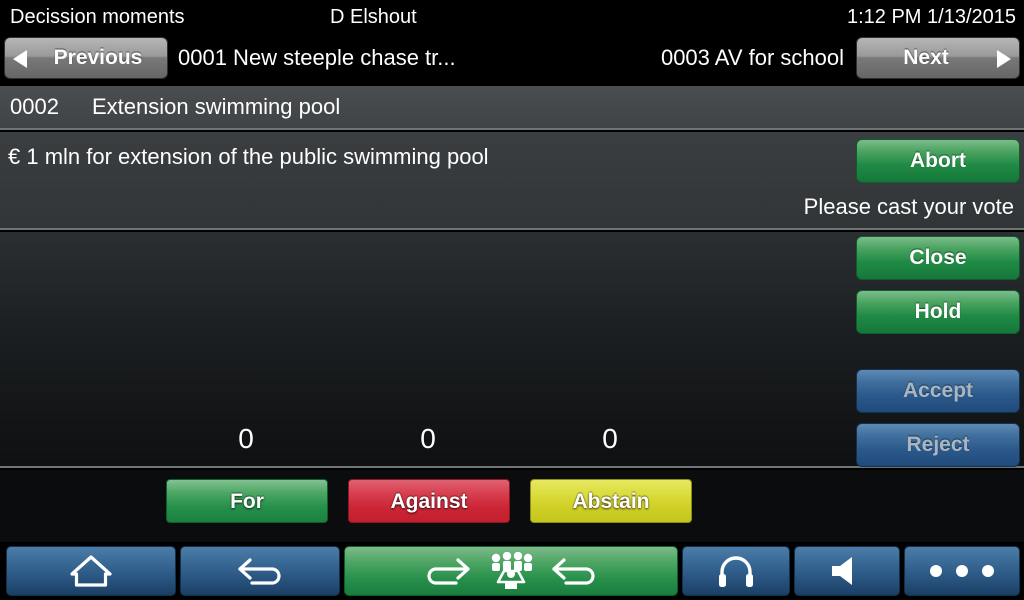 The height and width of the screenshot is (600, 1024). Describe the element at coordinates (246, 438) in the screenshot. I see `for-count: 0` at that location.